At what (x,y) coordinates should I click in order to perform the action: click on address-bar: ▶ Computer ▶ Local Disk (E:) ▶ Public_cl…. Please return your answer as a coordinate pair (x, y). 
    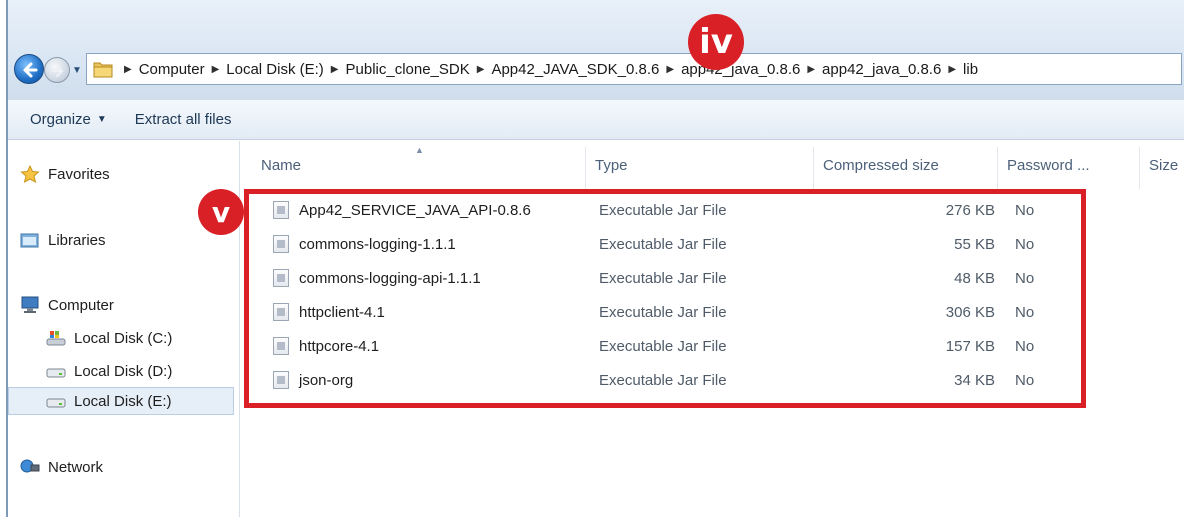
    Looking at the image, I should click on (634, 69).